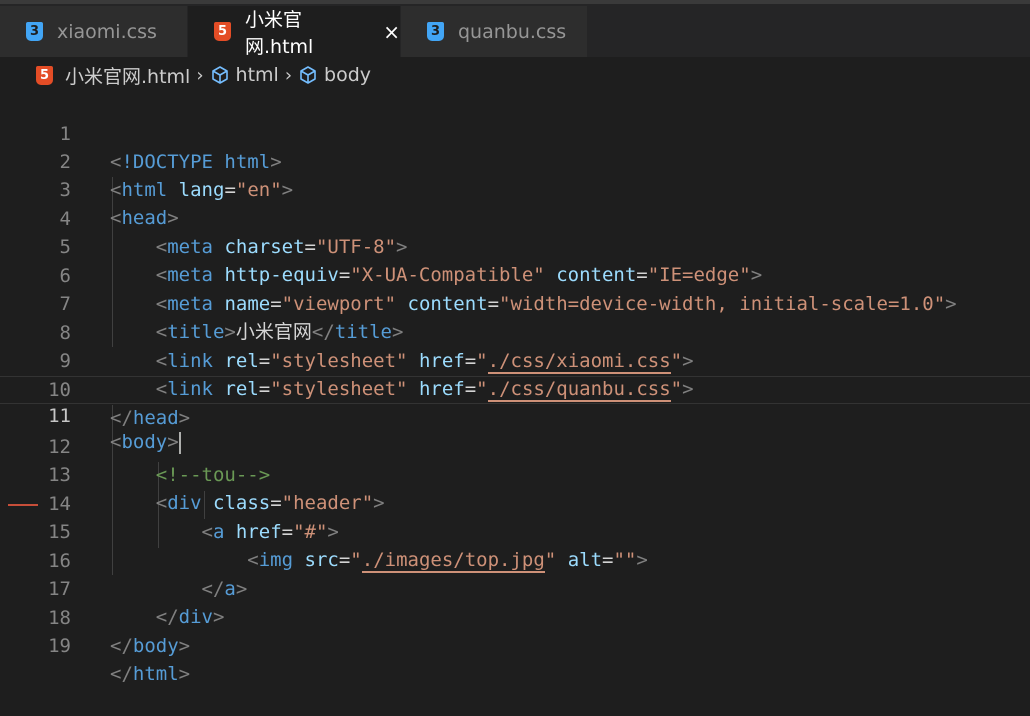  Describe the element at coordinates (391, 32) in the screenshot. I see `close-icon: ×` at that location.